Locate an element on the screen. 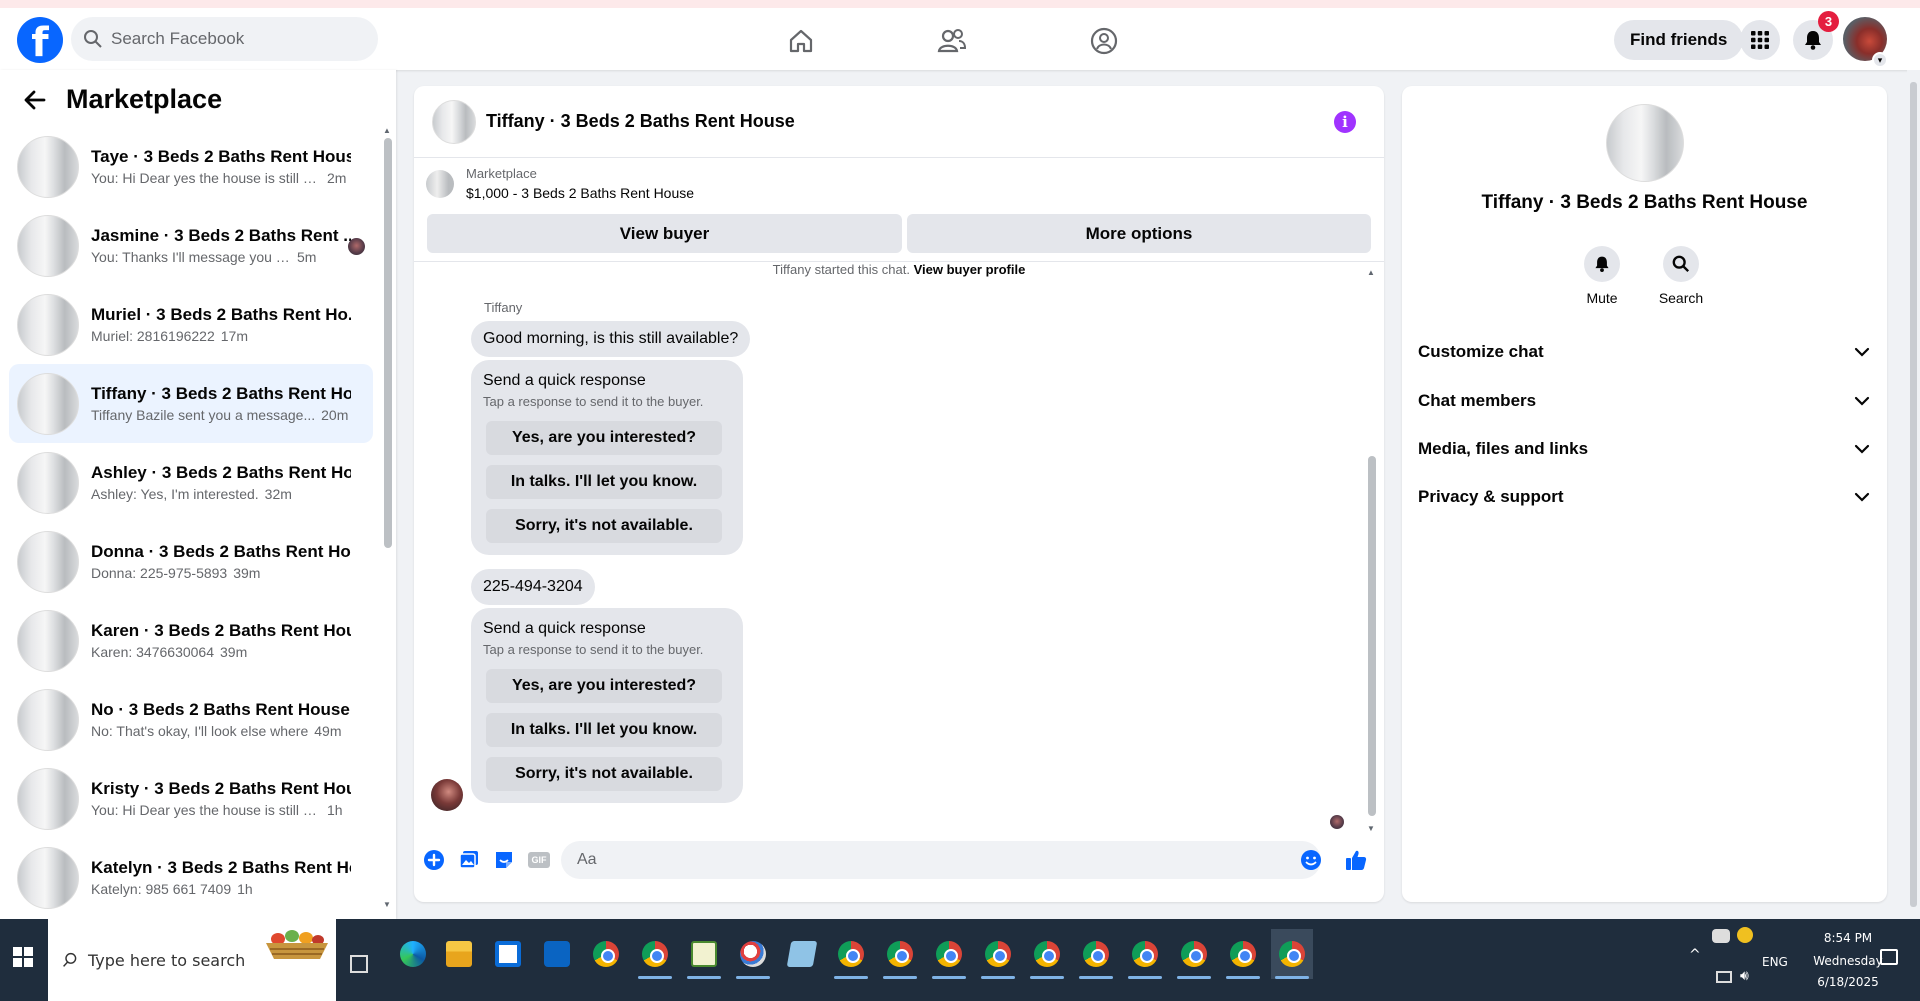 This screenshot has height=1001, width=1920. mute-button: Mute is located at coordinates (1602, 276).